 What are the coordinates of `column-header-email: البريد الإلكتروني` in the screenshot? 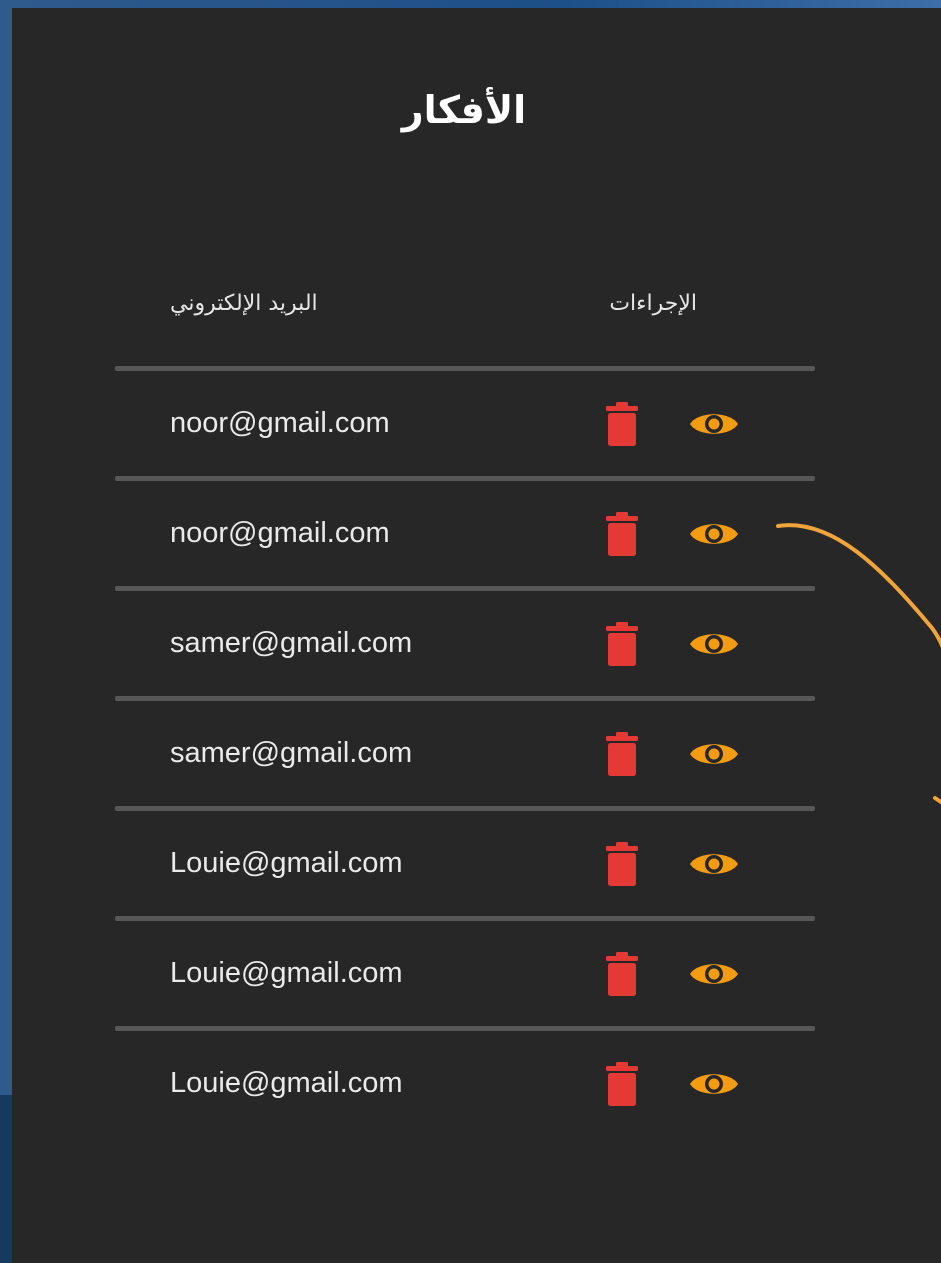 It's located at (244, 303).